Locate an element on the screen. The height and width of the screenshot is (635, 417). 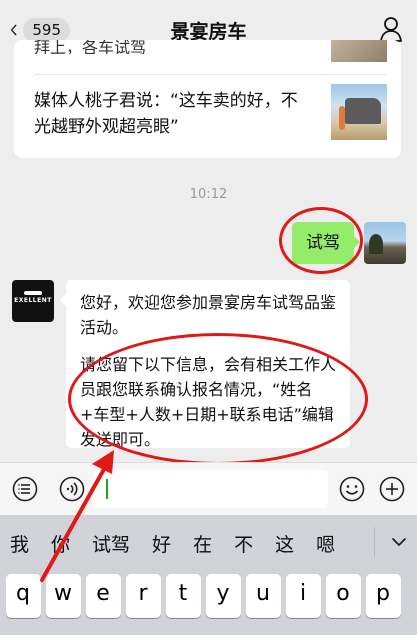
article-prev-thumbnail is located at coordinates (359, 51).